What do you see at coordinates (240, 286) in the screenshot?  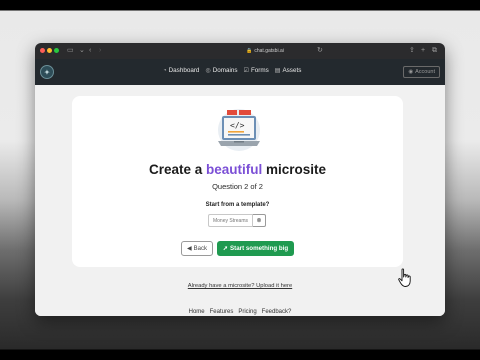 I see `upload-microsite-link: Already have a microsite? Upload it here` at bounding box center [240, 286].